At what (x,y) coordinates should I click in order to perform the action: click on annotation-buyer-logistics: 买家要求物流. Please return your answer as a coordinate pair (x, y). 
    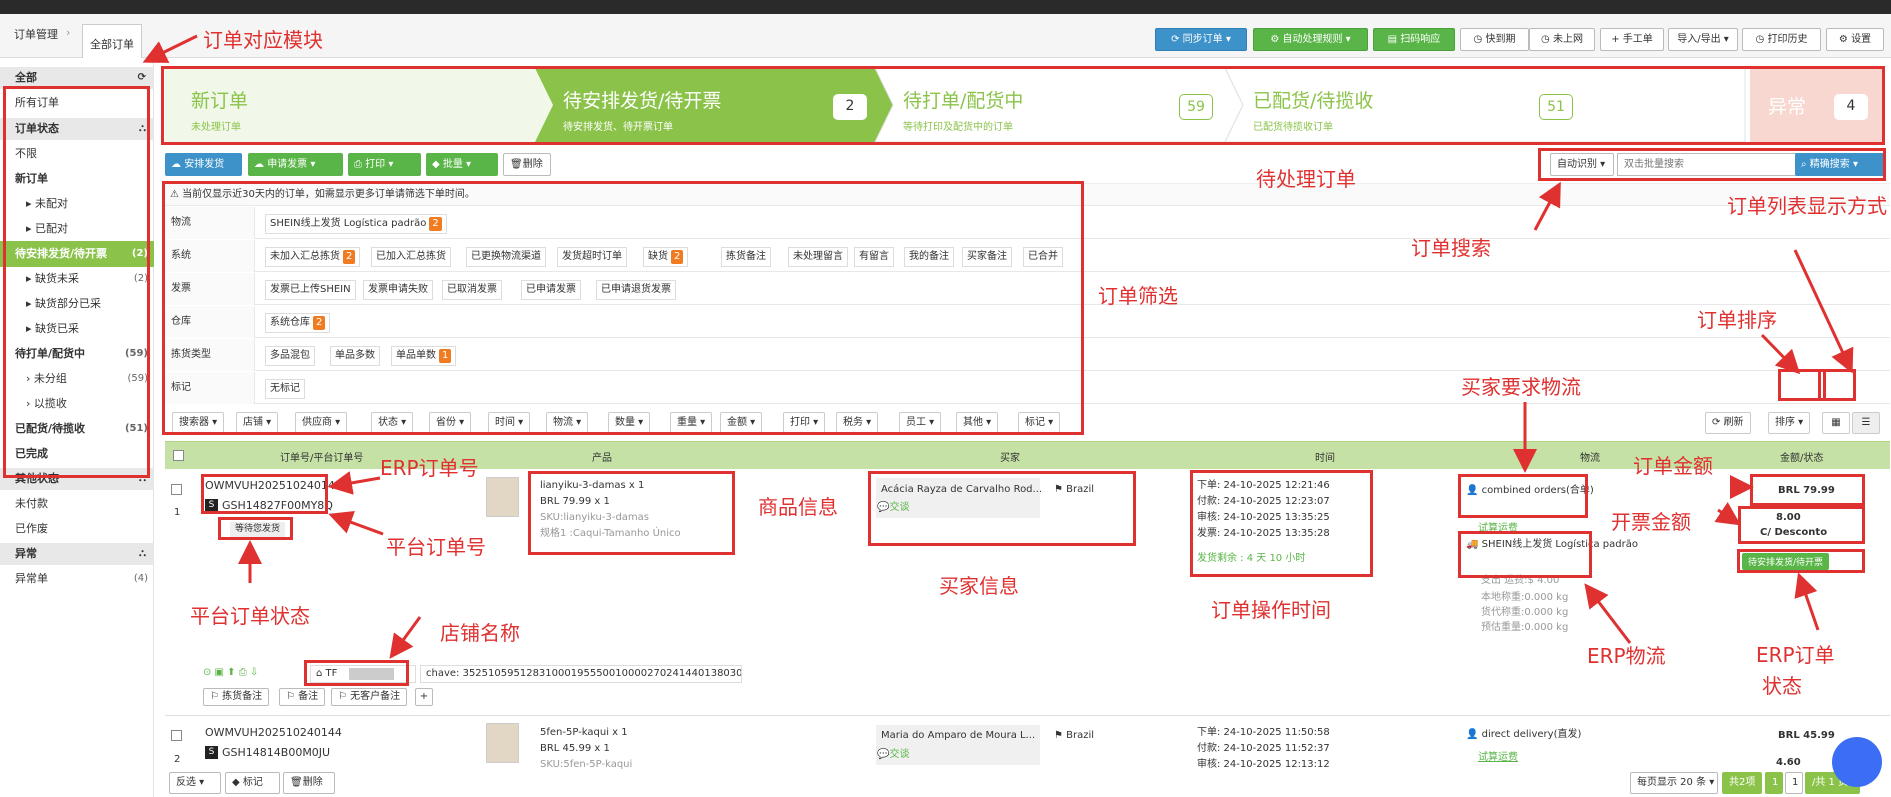
    Looking at the image, I should click on (1521, 387).